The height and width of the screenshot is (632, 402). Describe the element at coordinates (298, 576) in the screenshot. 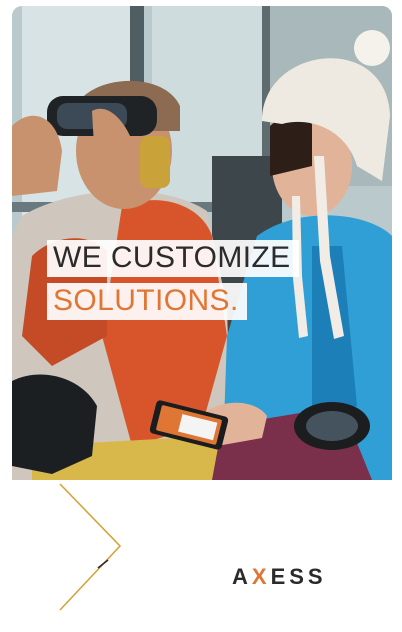

I see `logo-ess: ESS` at that location.